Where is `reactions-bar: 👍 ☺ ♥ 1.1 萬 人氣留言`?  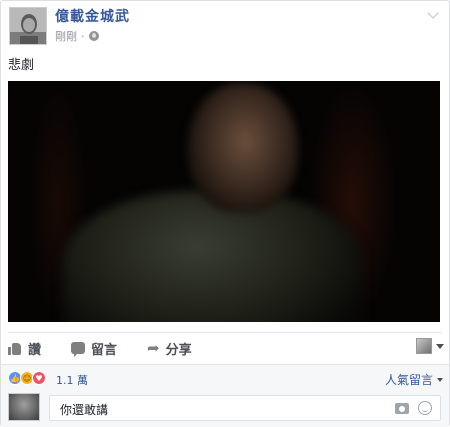
reactions-bar: 👍 ☺ ♥ 1.1 萬 人氣留言 is located at coordinates (225, 377).